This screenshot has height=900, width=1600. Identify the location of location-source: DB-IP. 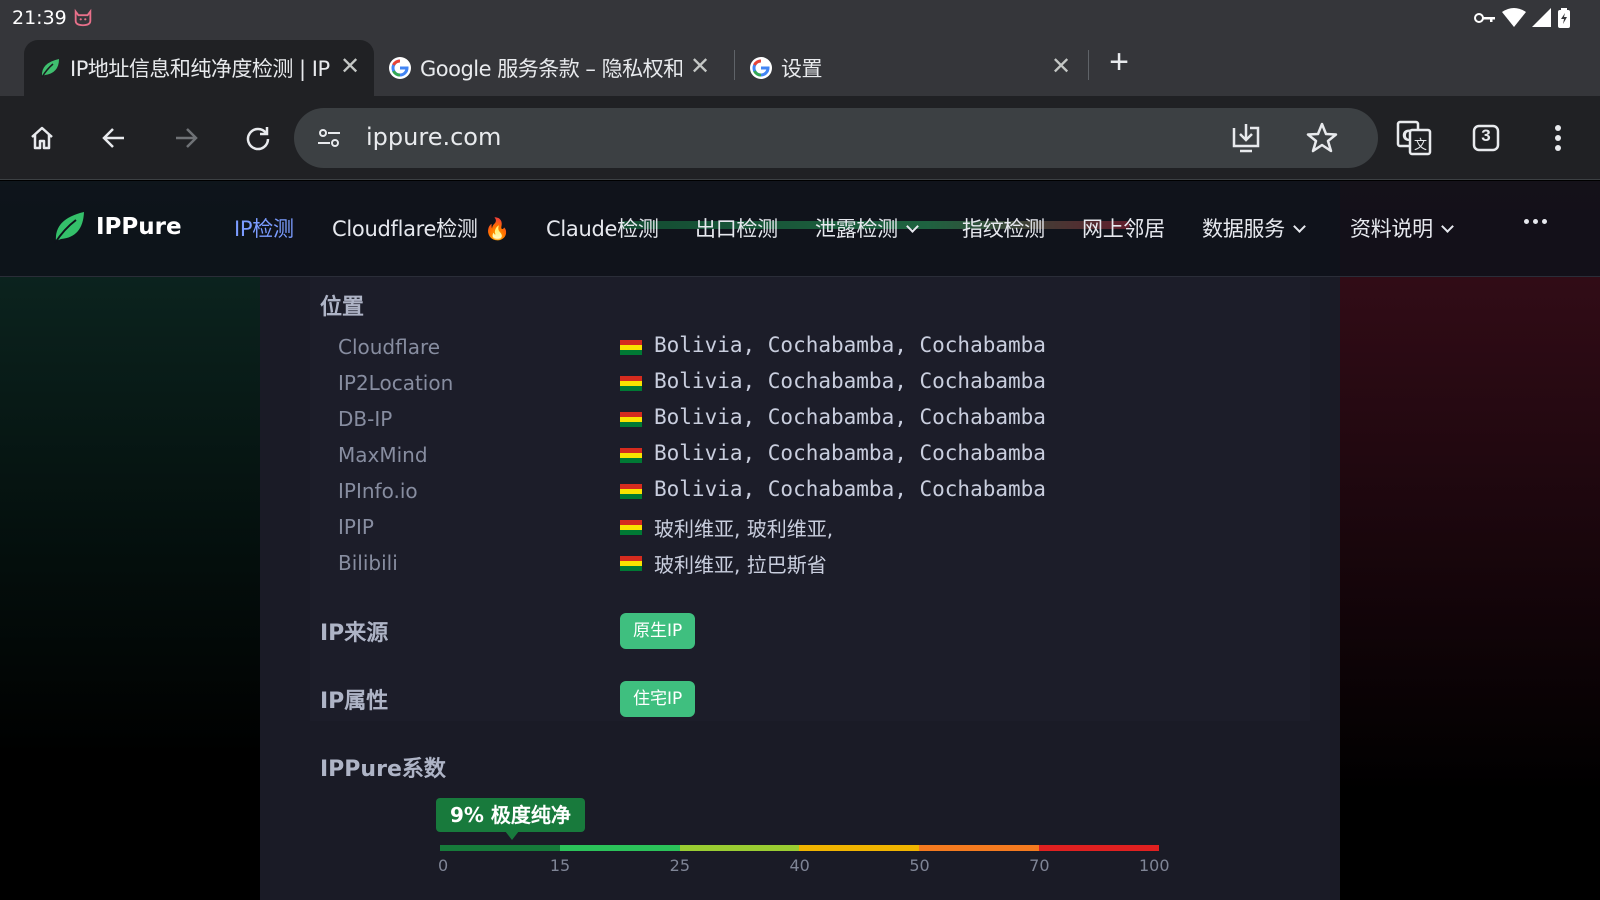
(365, 419).